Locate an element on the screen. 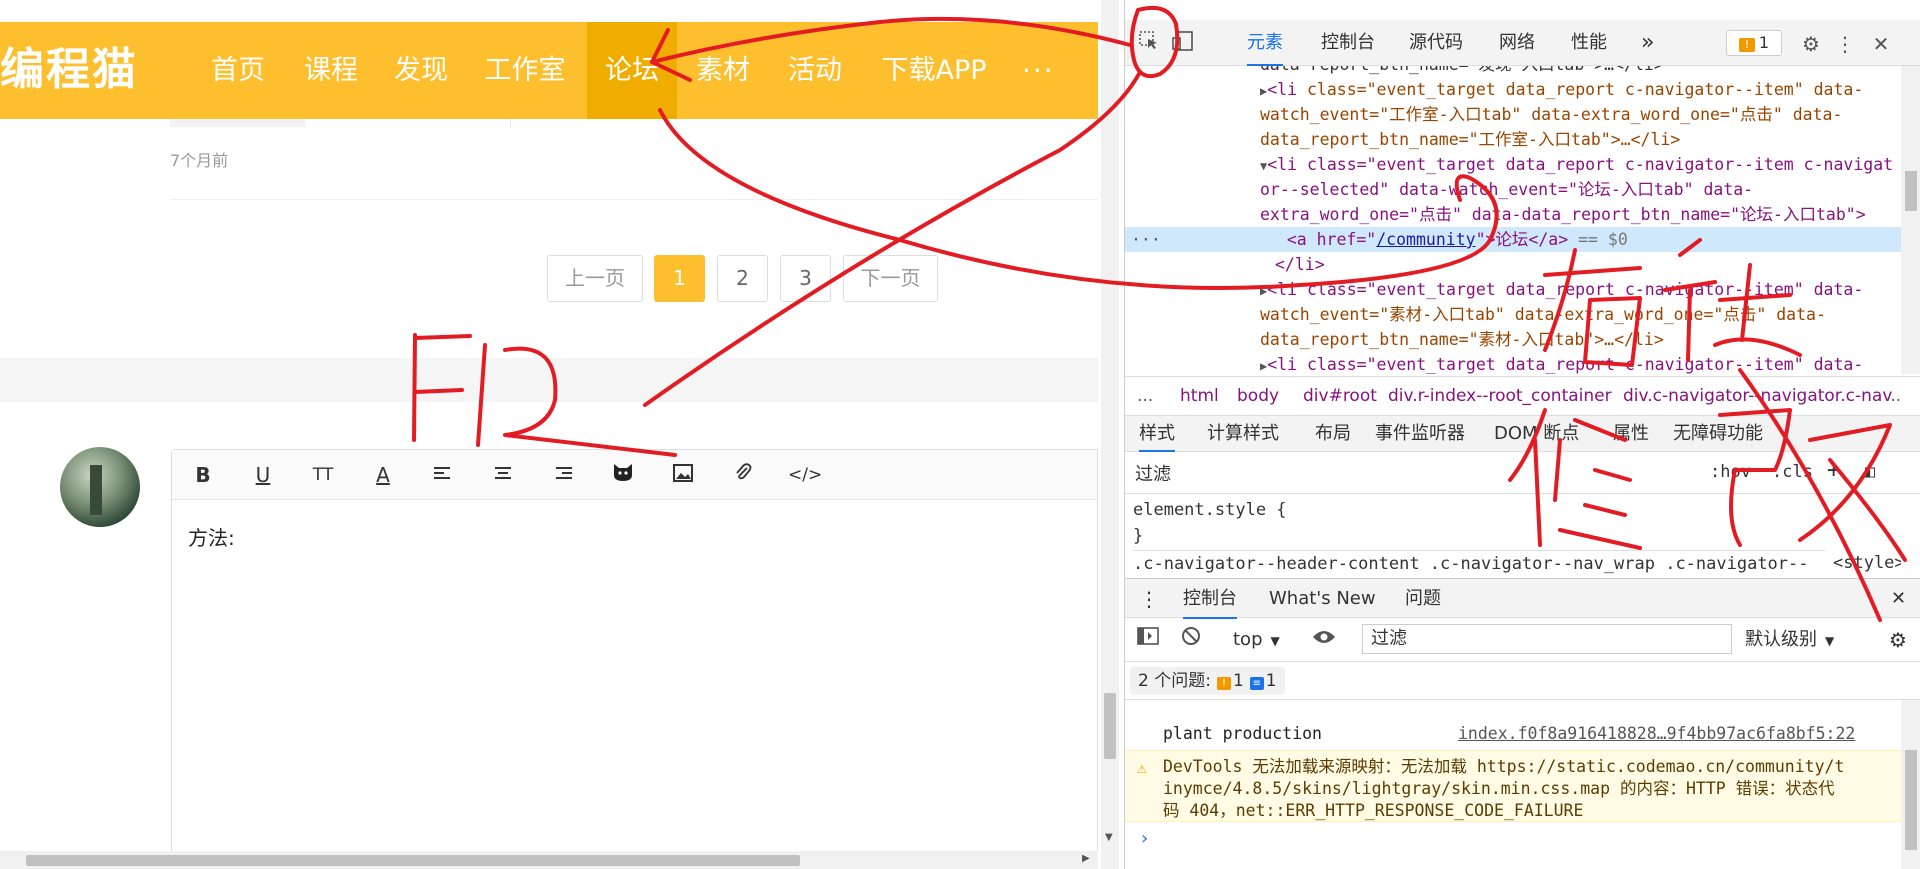  logo: 编程猫 is located at coordinates (69, 70).